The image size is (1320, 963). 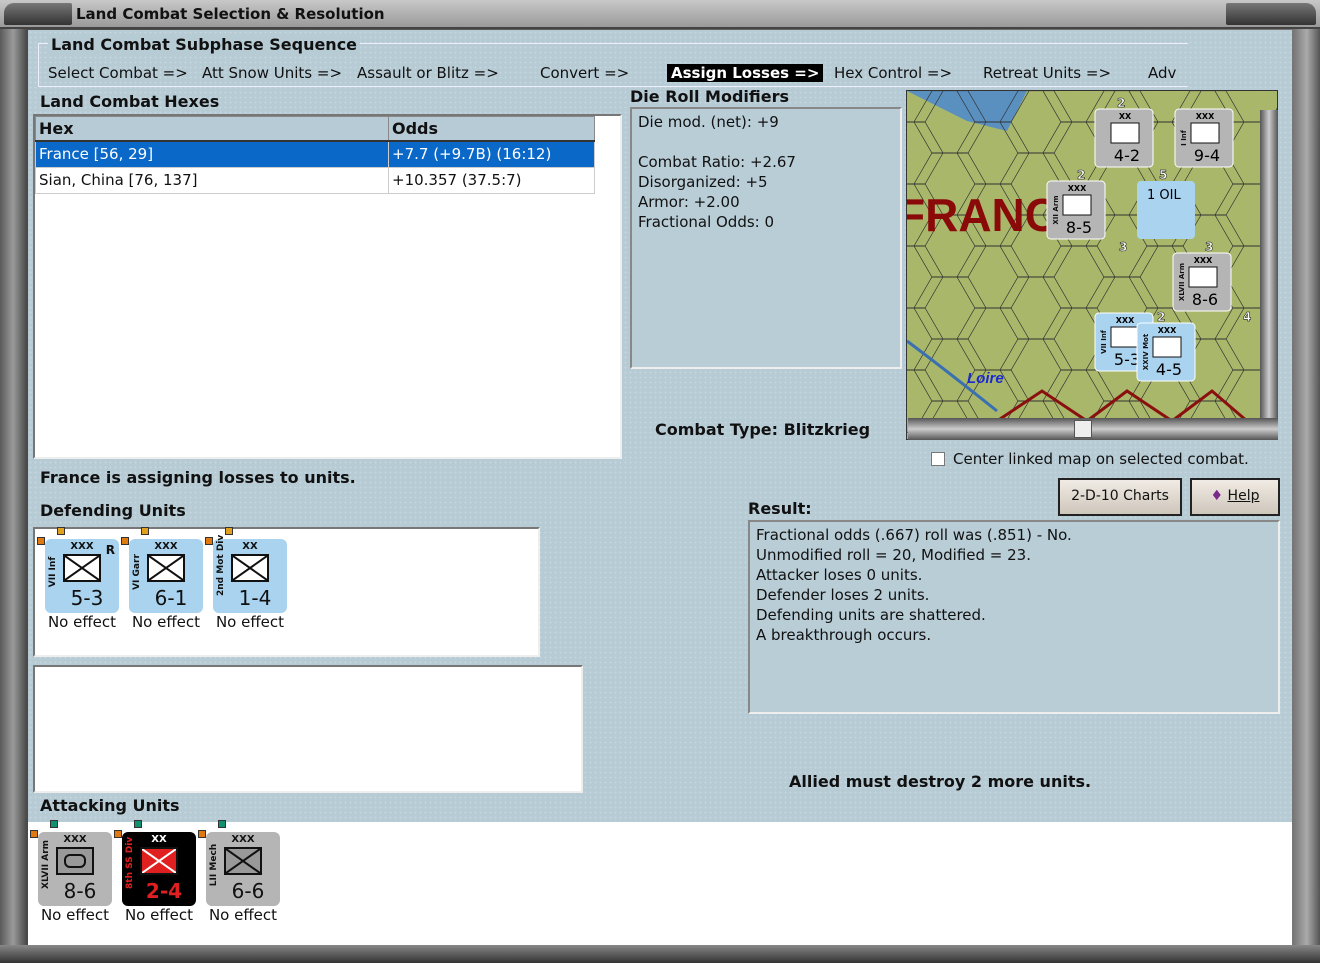 I want to click on help-label: Help, so click(x=1243, y=496).